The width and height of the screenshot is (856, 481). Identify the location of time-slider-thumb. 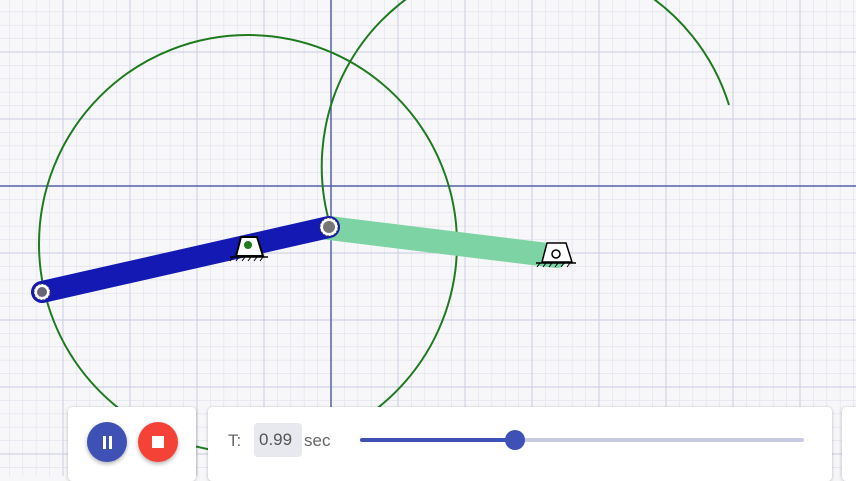
(515, 440).